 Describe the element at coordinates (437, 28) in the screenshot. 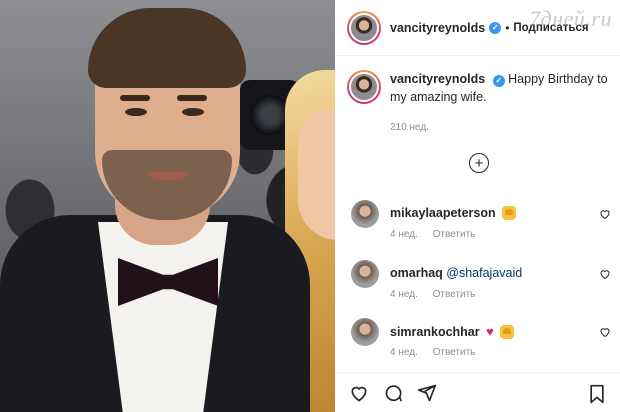

I see `author-username: vancityreynolds` at that location.